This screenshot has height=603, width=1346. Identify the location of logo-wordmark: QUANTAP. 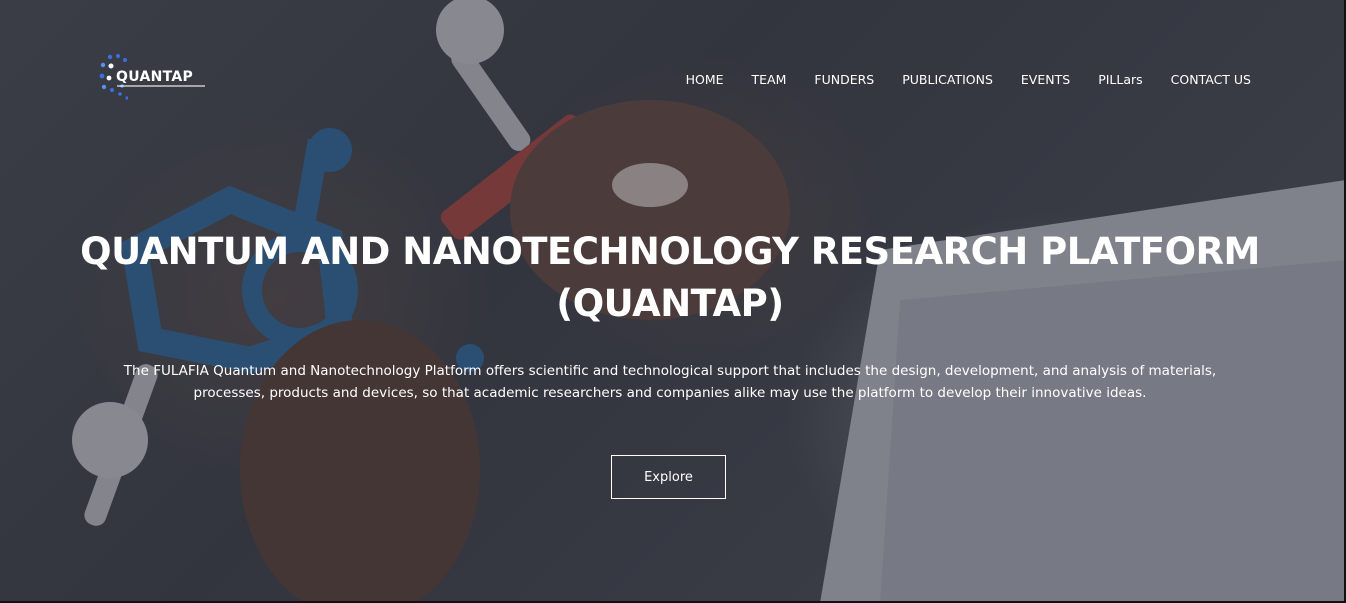
(155, 77).